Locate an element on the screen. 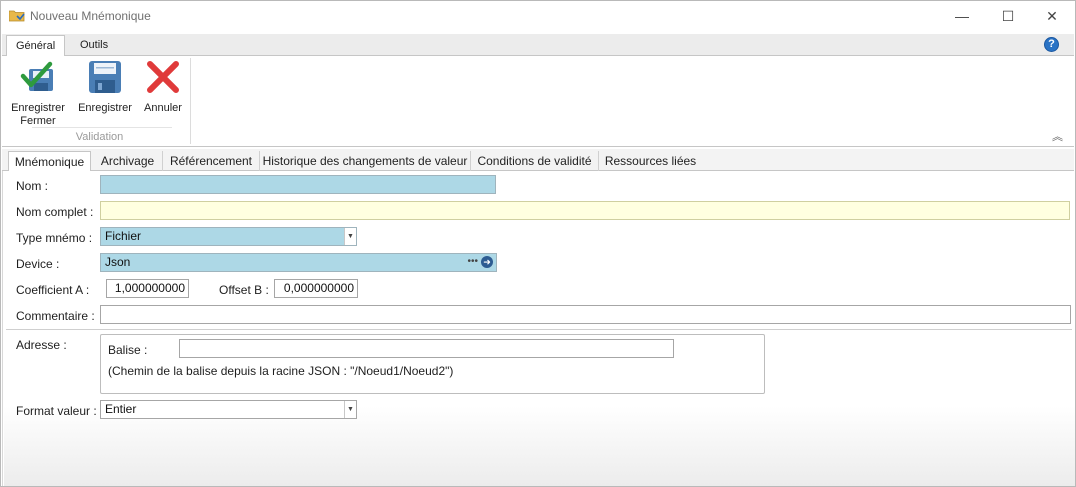  window-title: Nouveau Mnémonique is located at coordinates (90, 16).